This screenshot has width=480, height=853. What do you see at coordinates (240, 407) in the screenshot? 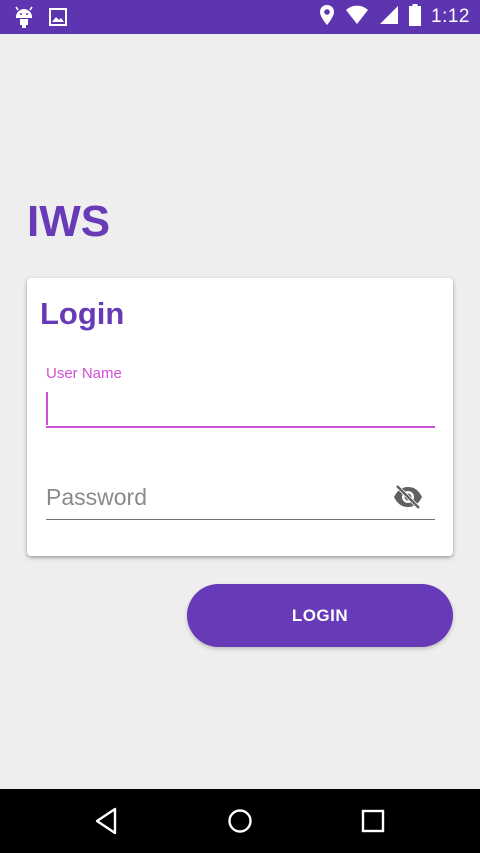
I see `username-input` at bounding box center [240, 407].